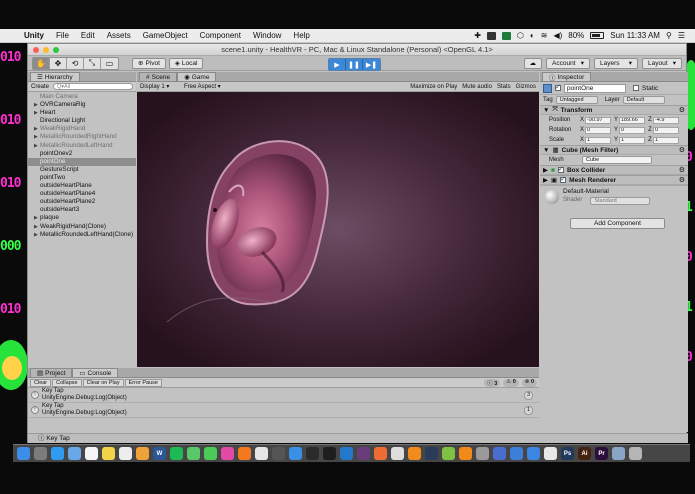  Describe the element at coordinates (62, 35) in the screenshot. I see `menu-file: File` at that location.